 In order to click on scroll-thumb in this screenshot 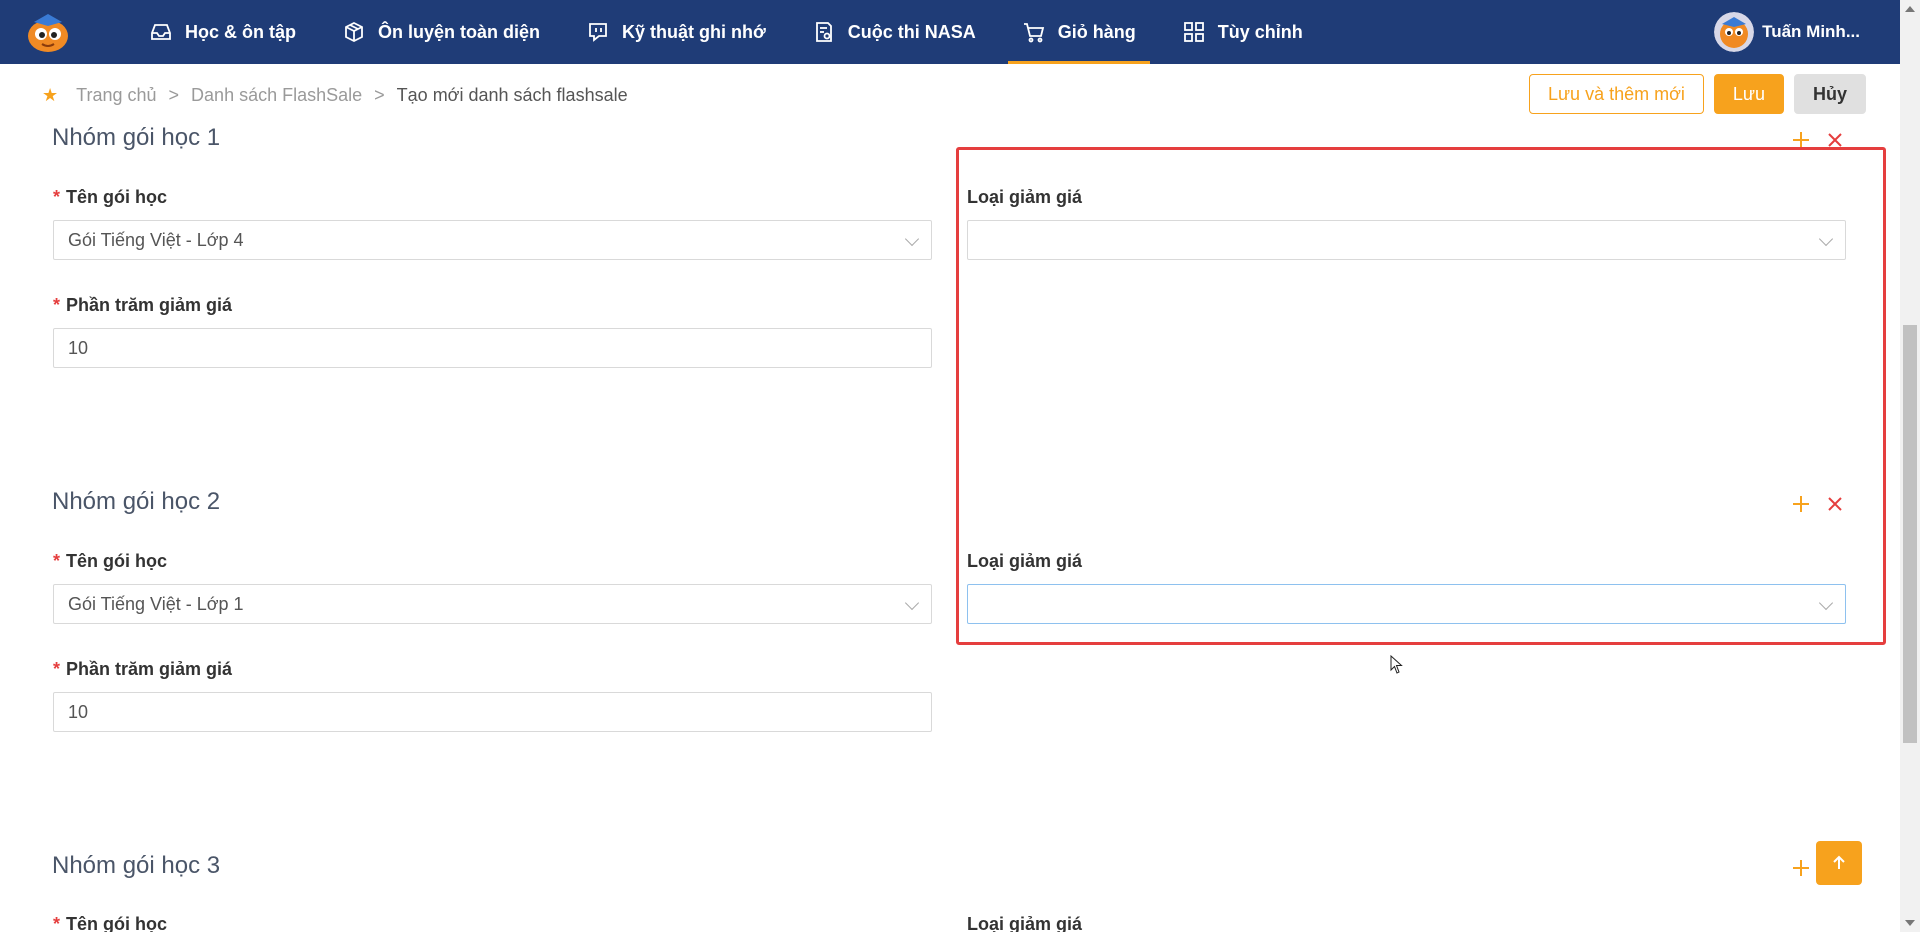, I will do `click(1910, 534)`.